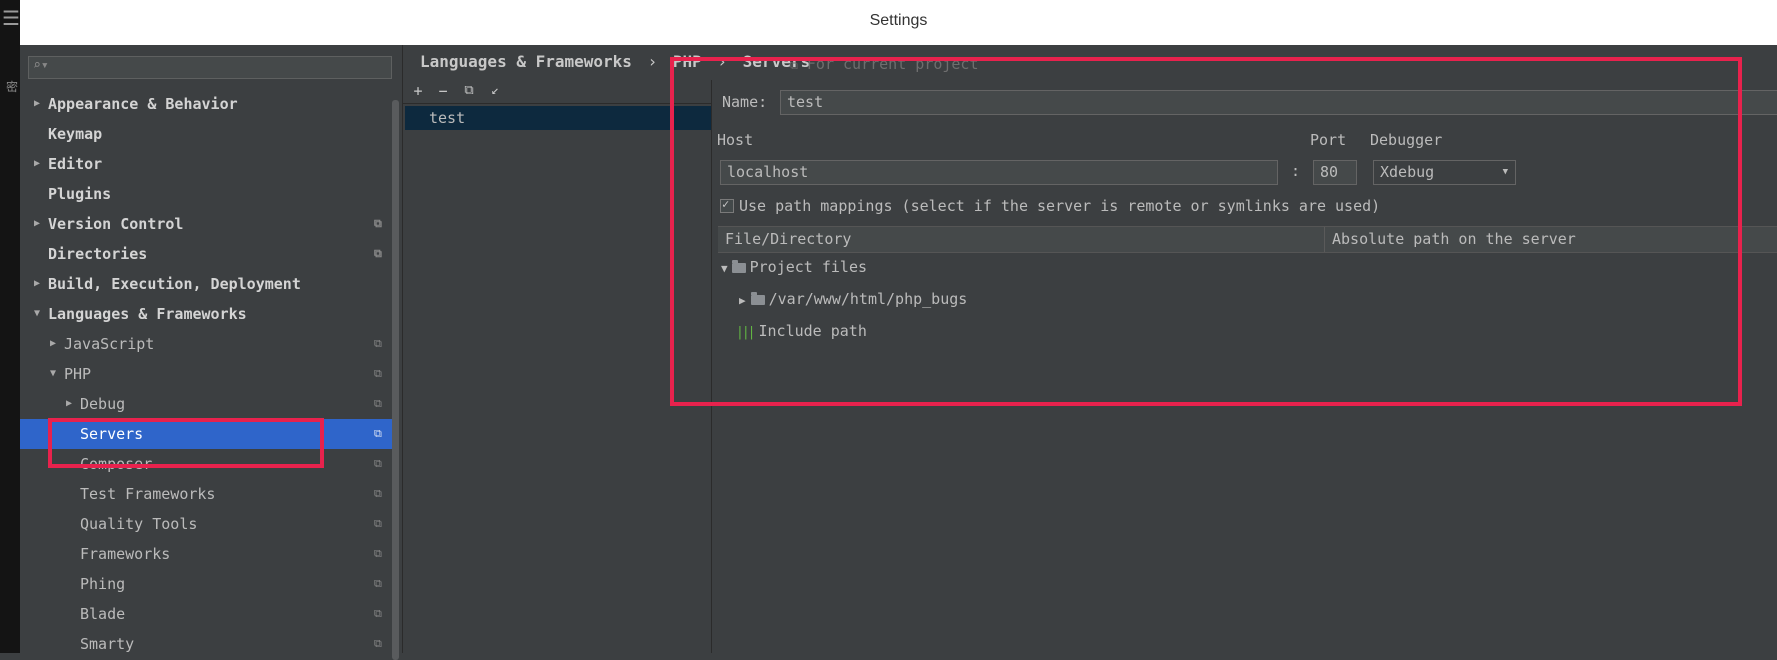 Image resolution: width=1777 pixels, height=660 pixels. I want to click on sidebar-item-label: Languages & Frameworks, so click(147, 314).